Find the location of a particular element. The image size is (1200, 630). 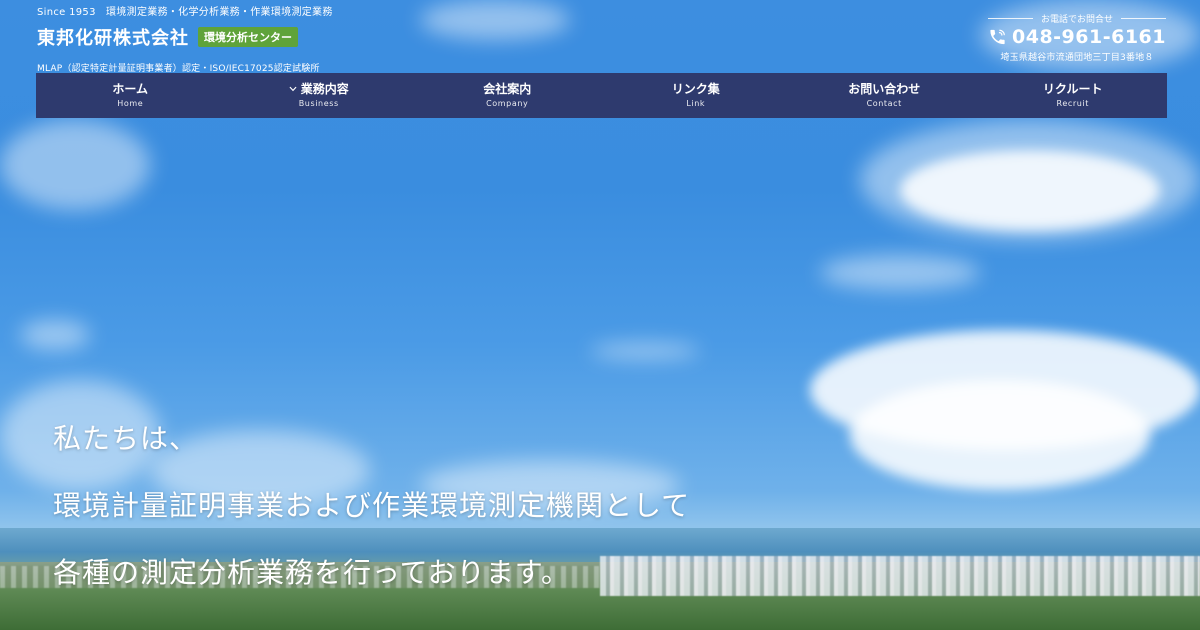

contact-block: お電話でお問合せ 048-961-6161 埼玉県越谷市流通団地三丁目3番地８ is located at coordinates (1077, 37).